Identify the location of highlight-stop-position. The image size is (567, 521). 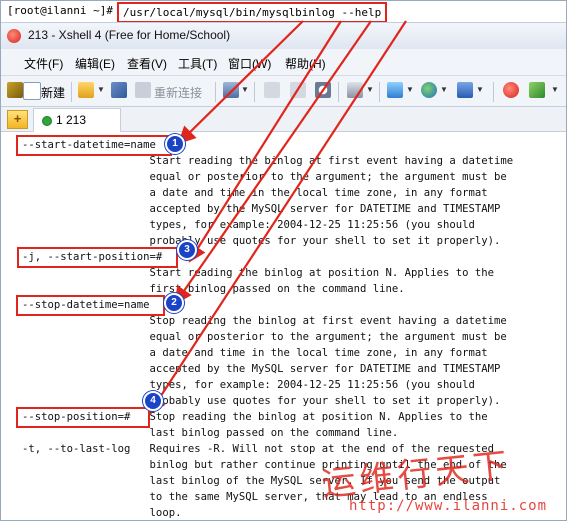
(83, 417).